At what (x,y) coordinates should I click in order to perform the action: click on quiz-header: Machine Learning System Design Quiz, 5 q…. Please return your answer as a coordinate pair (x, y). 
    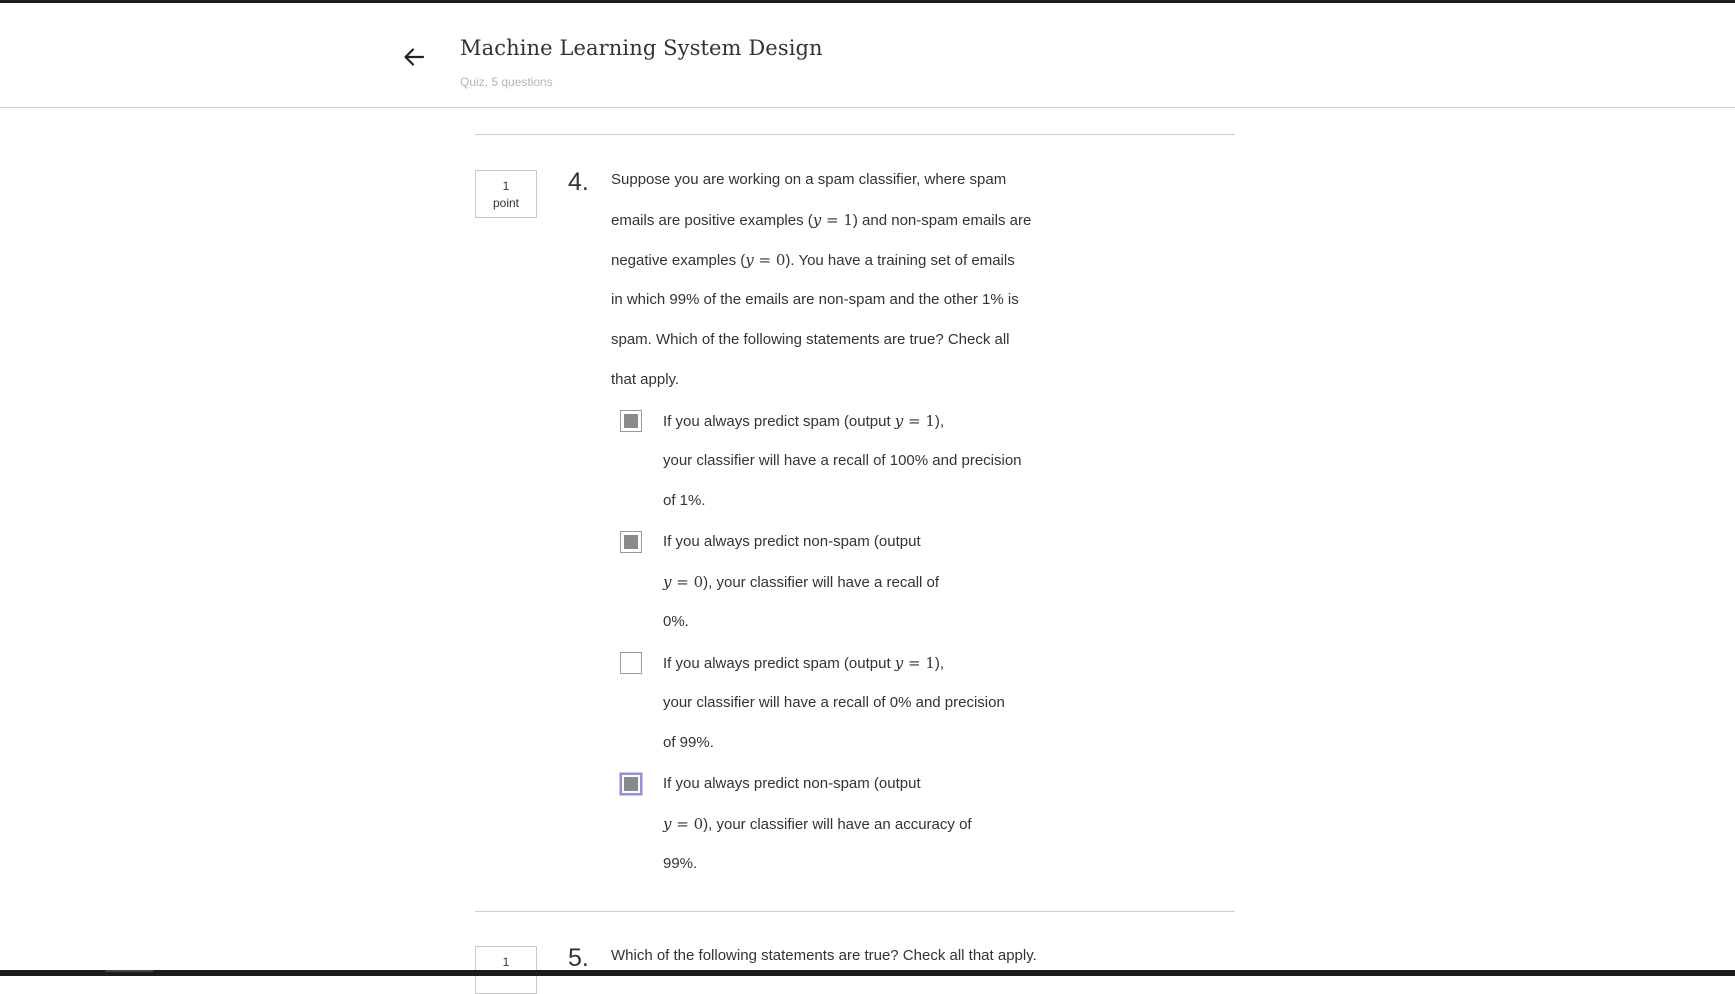
    Looking at the image, I should click on (867, 55).